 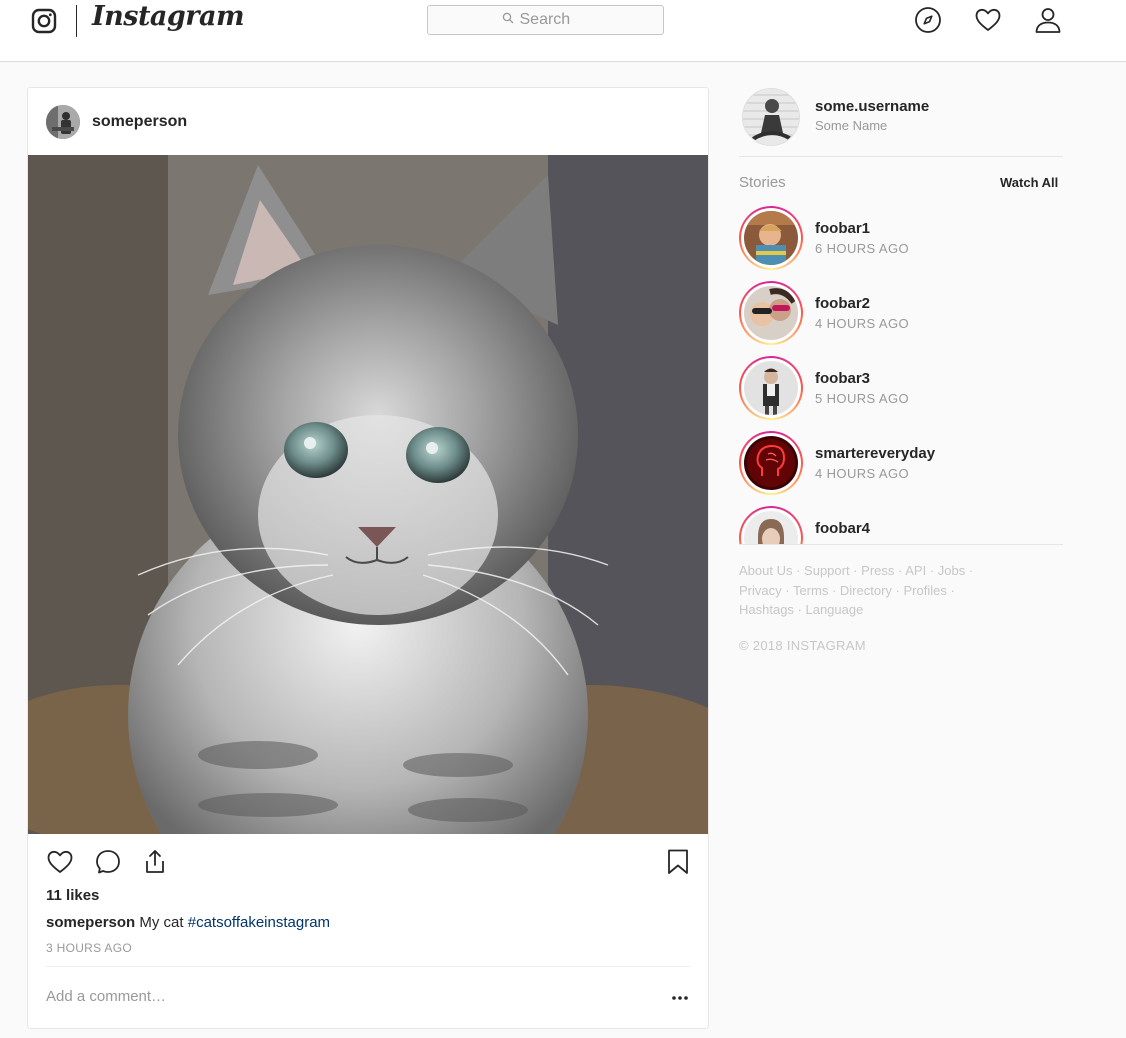 What do you see at coordinates (843, 303) in the screenshot?
I see `story-username: foobar2` at bounding box center [843, 303].